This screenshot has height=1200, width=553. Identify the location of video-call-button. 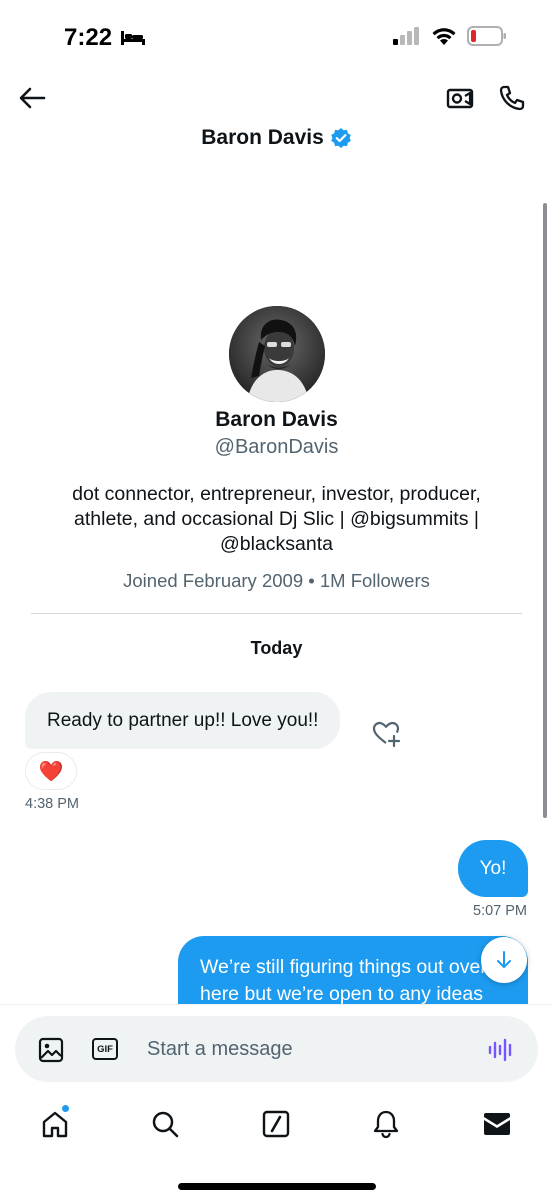
(460, 98).